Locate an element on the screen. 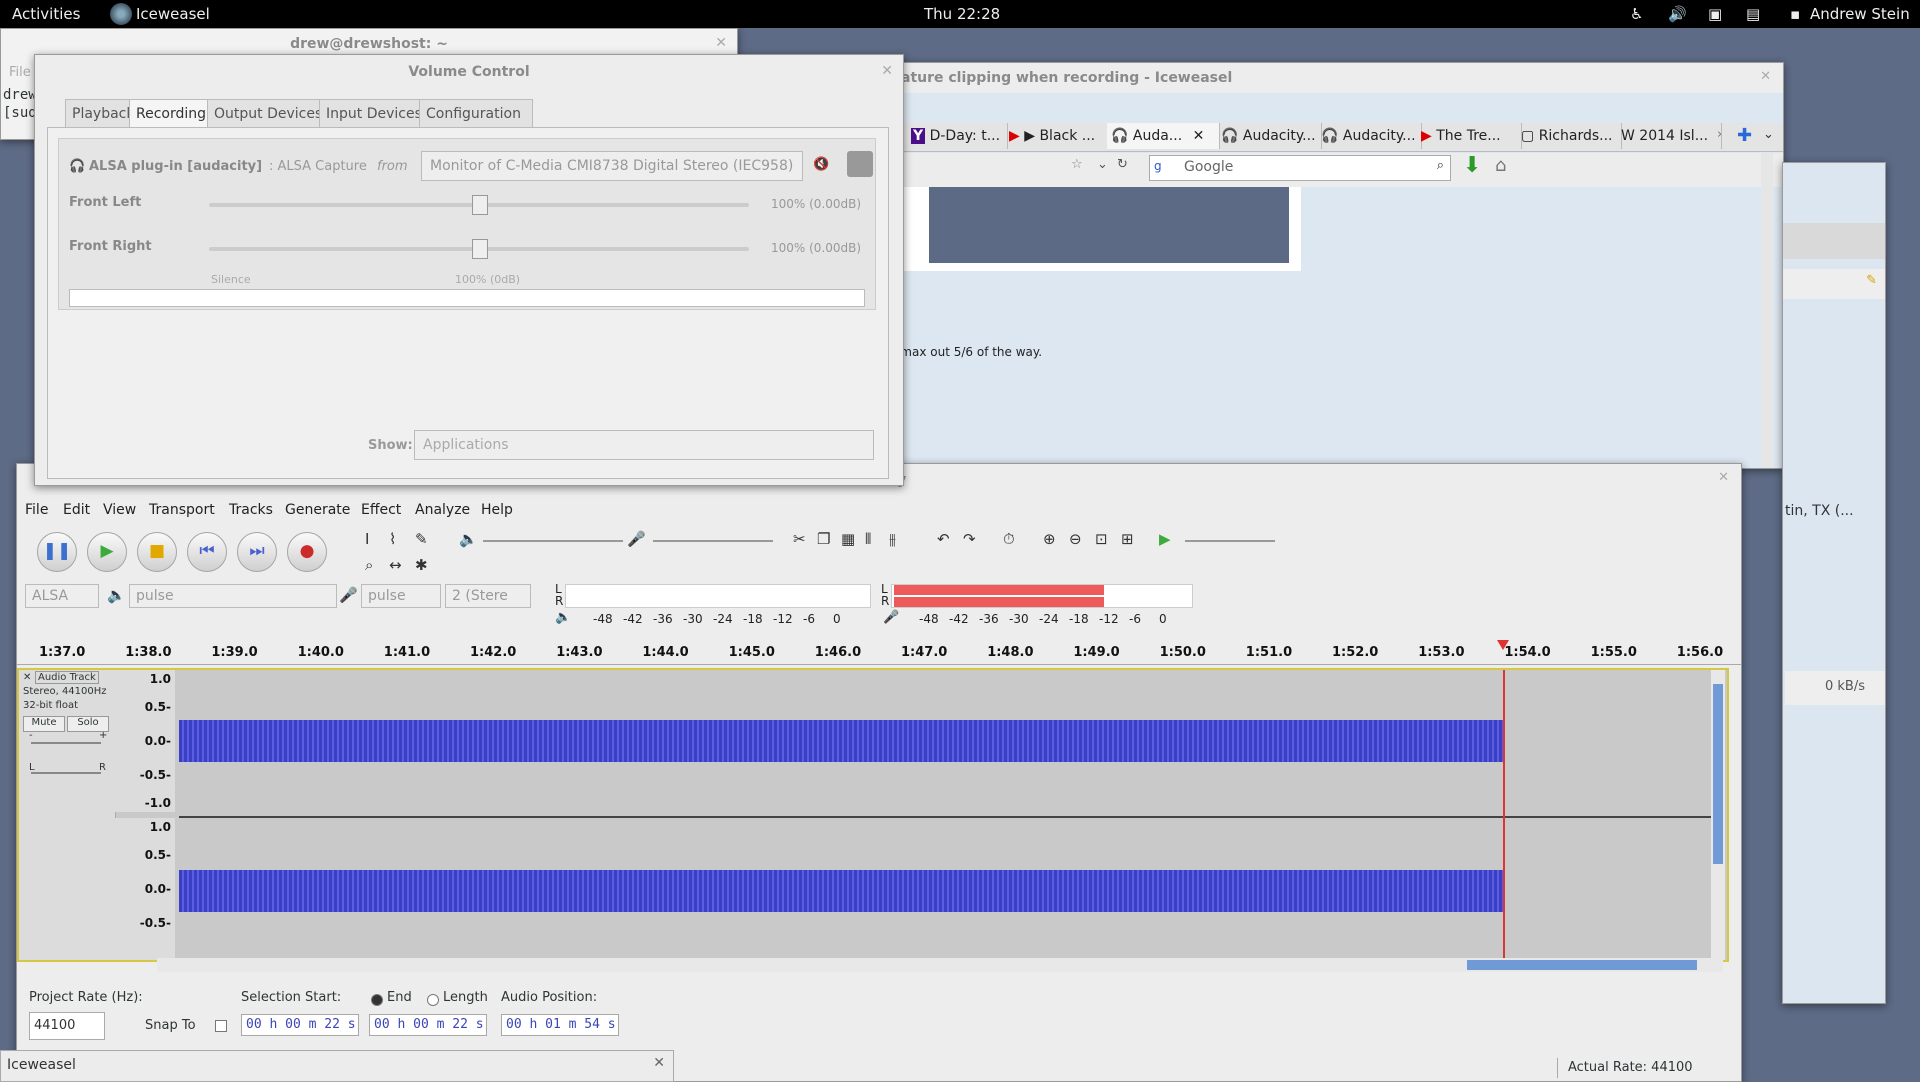 The width and height of the screenshot is (1920, 1082). menu-view: View is located at coordinates (119, 510).